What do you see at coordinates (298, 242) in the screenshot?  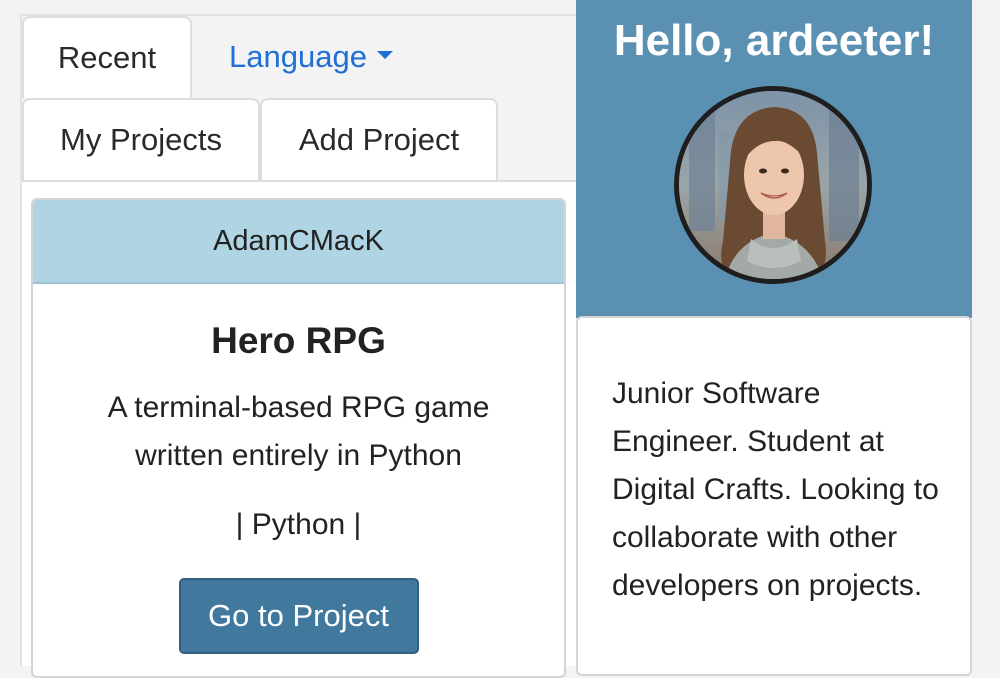 I see `project-author: AdamCMacK` at bounding box center [298, 242].